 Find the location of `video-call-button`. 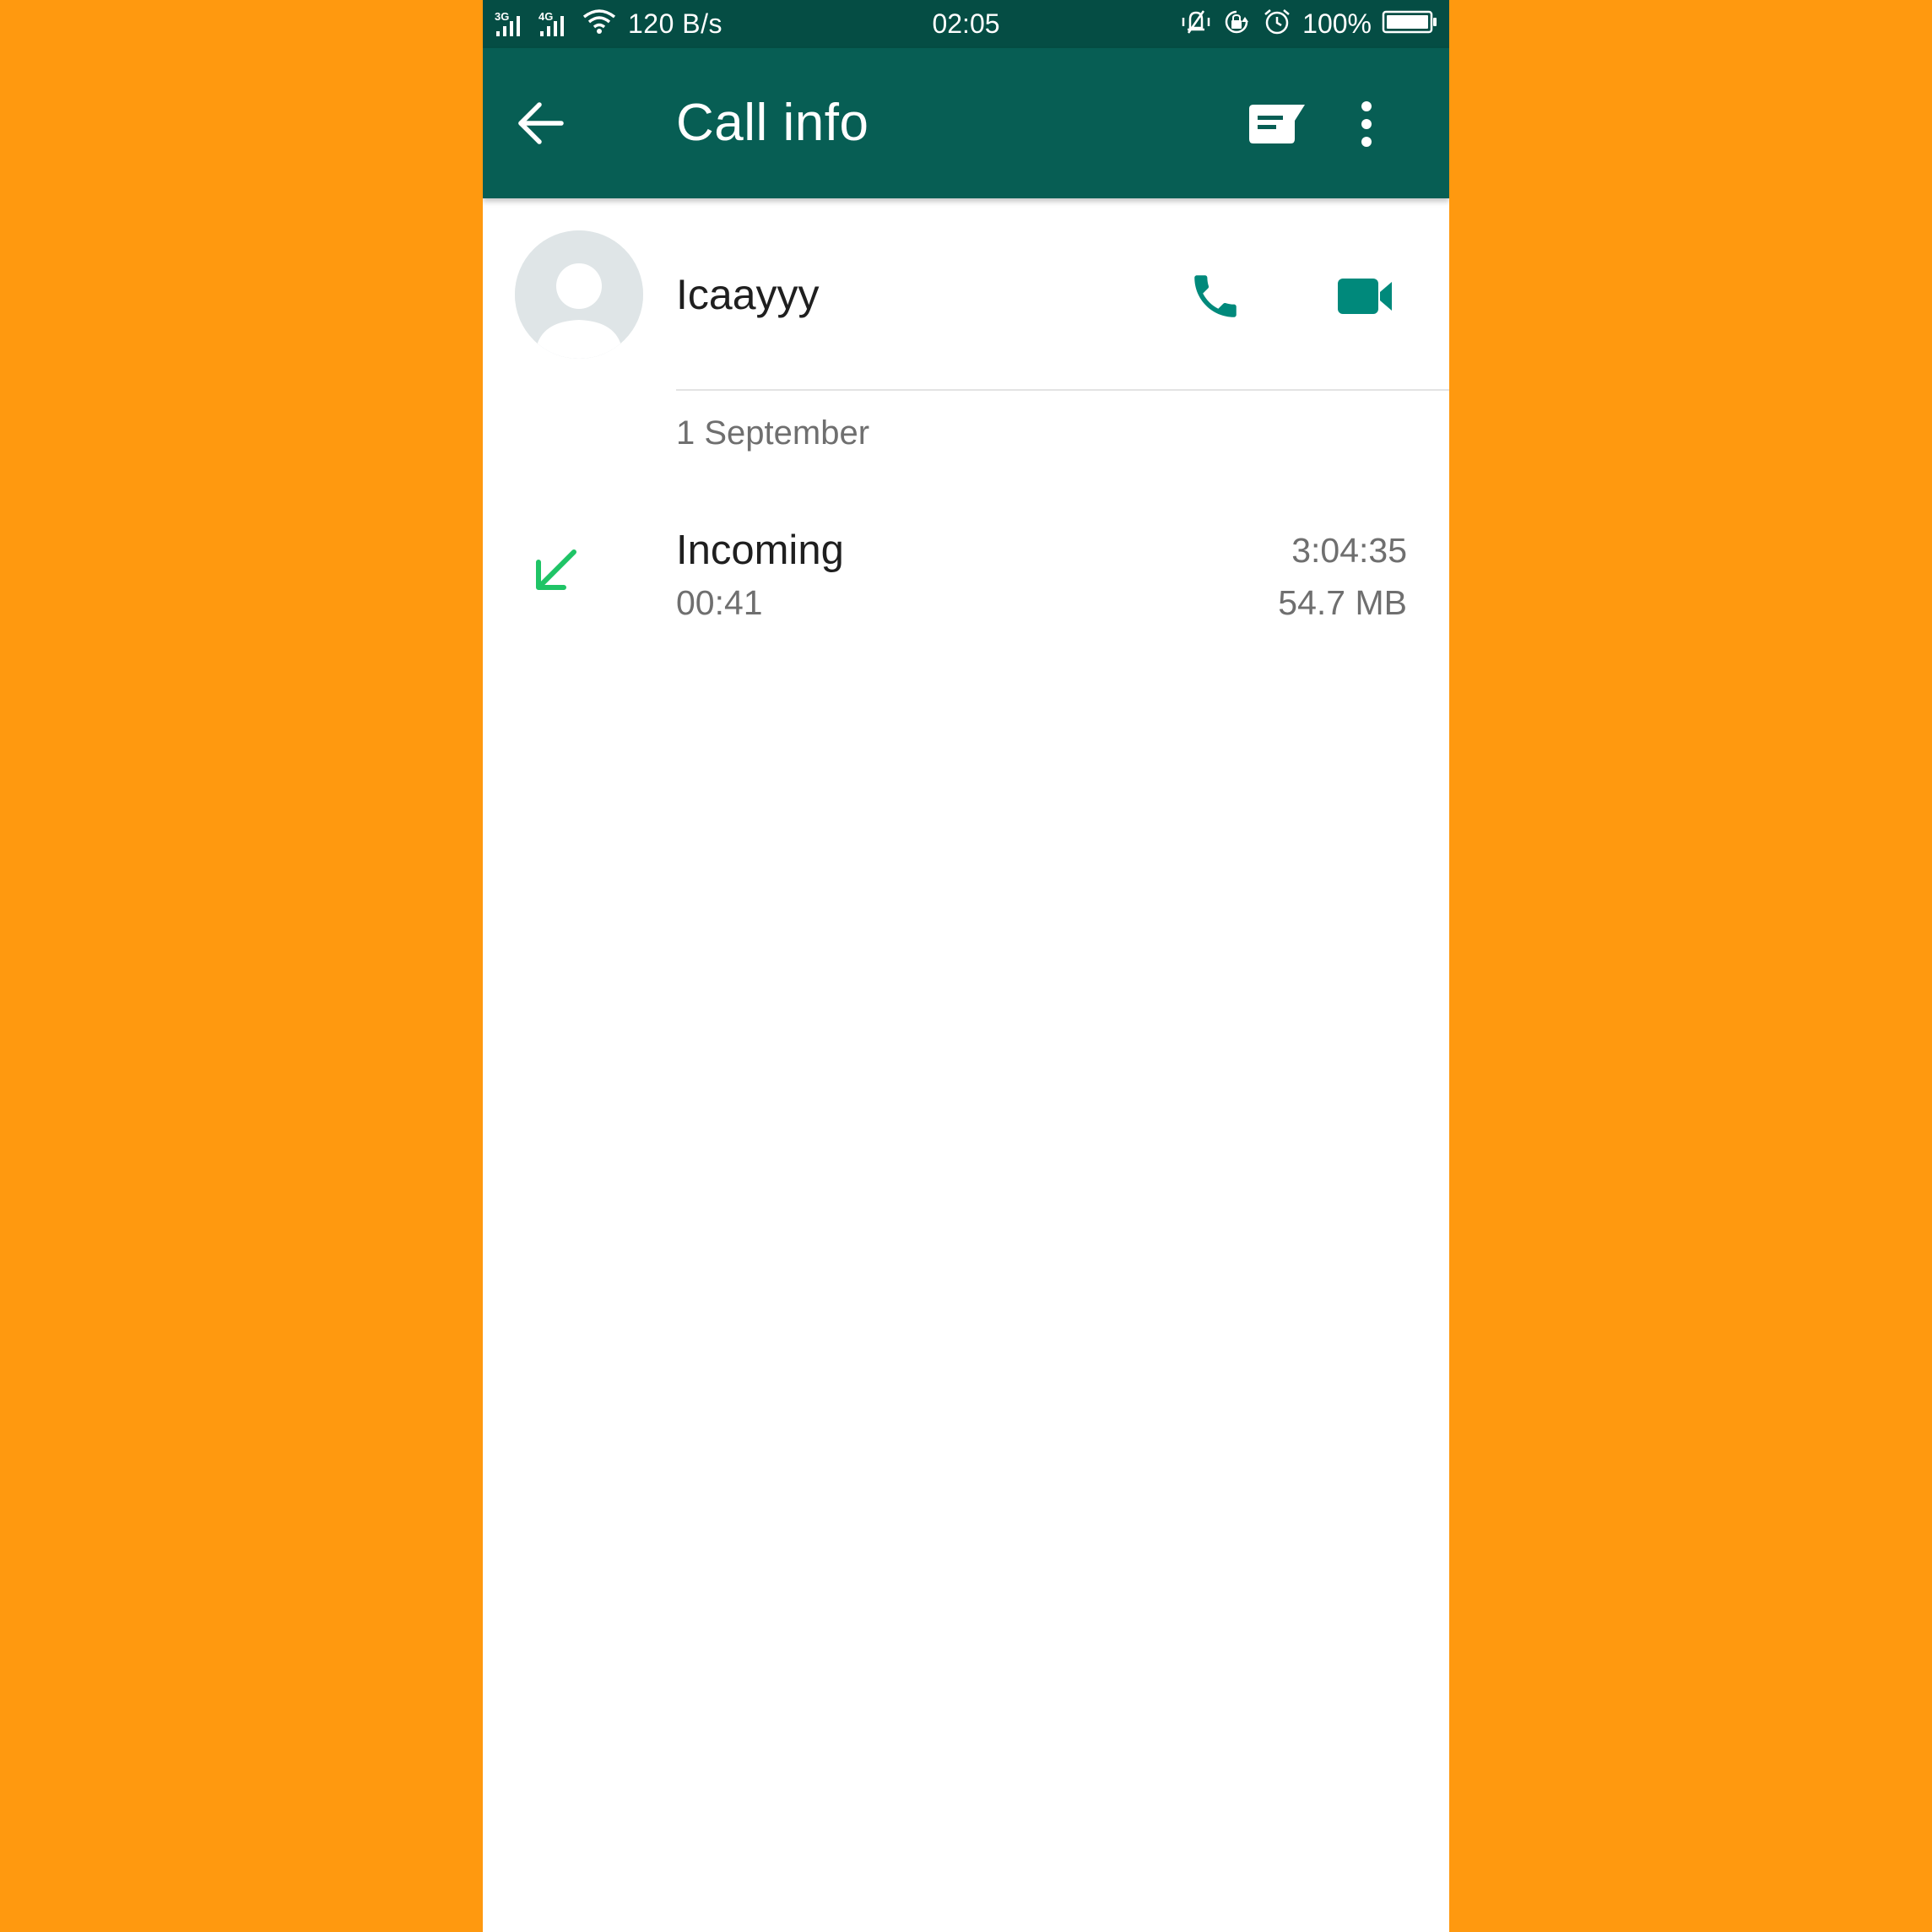

video-call-button is located at coordinates (1365, 296).